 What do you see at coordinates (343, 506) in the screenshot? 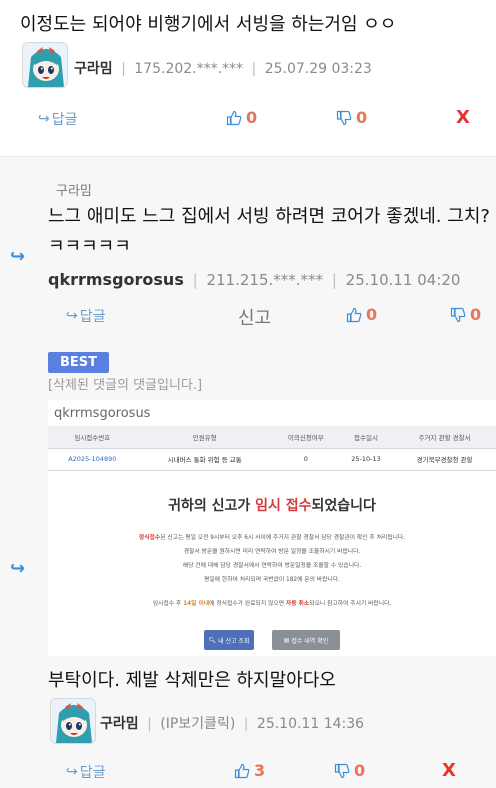
I see `headline-text: 되었습니다` at bounding box center [343, 506].